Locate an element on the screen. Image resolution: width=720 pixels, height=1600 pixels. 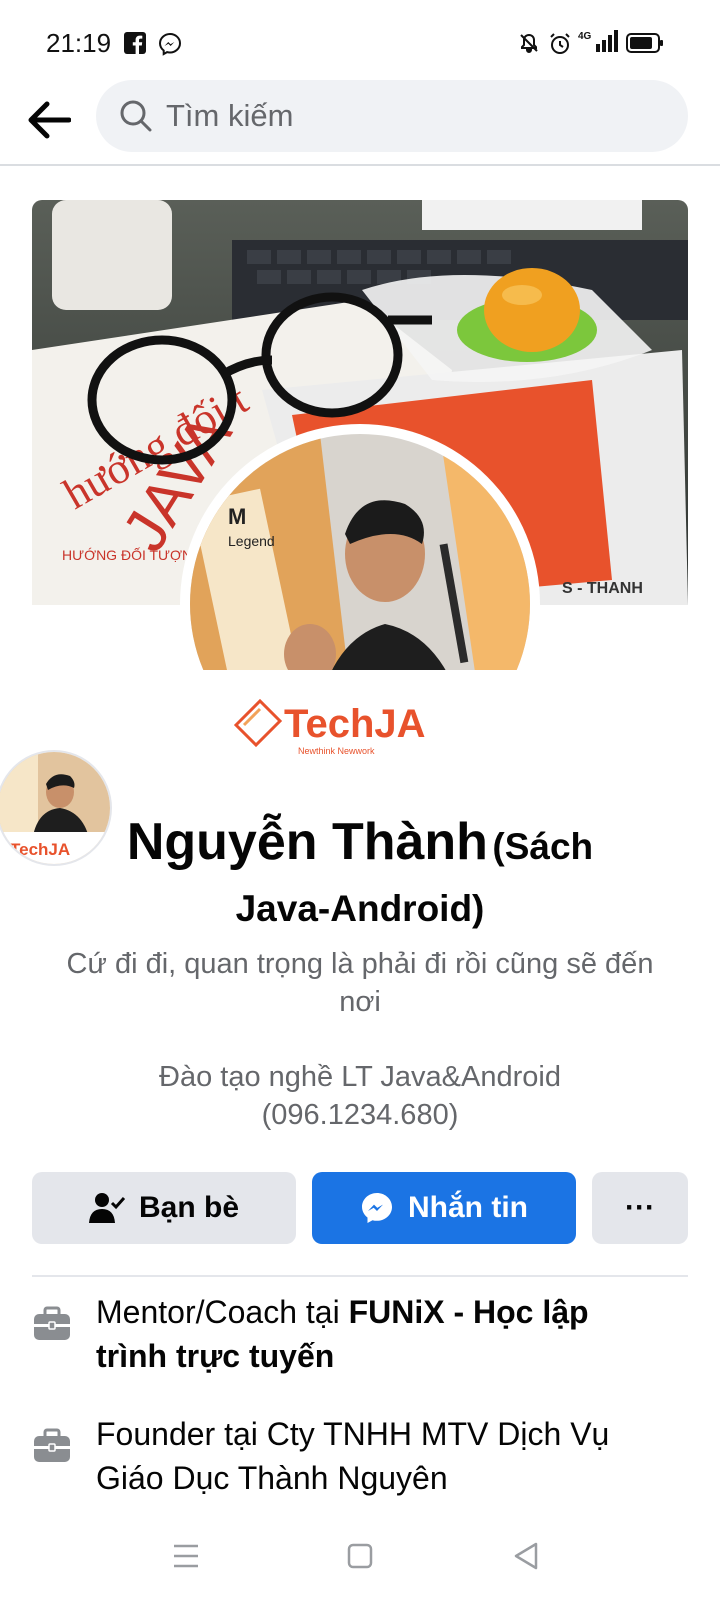
back-triangle-icon is located at coordinates (526, 1556).